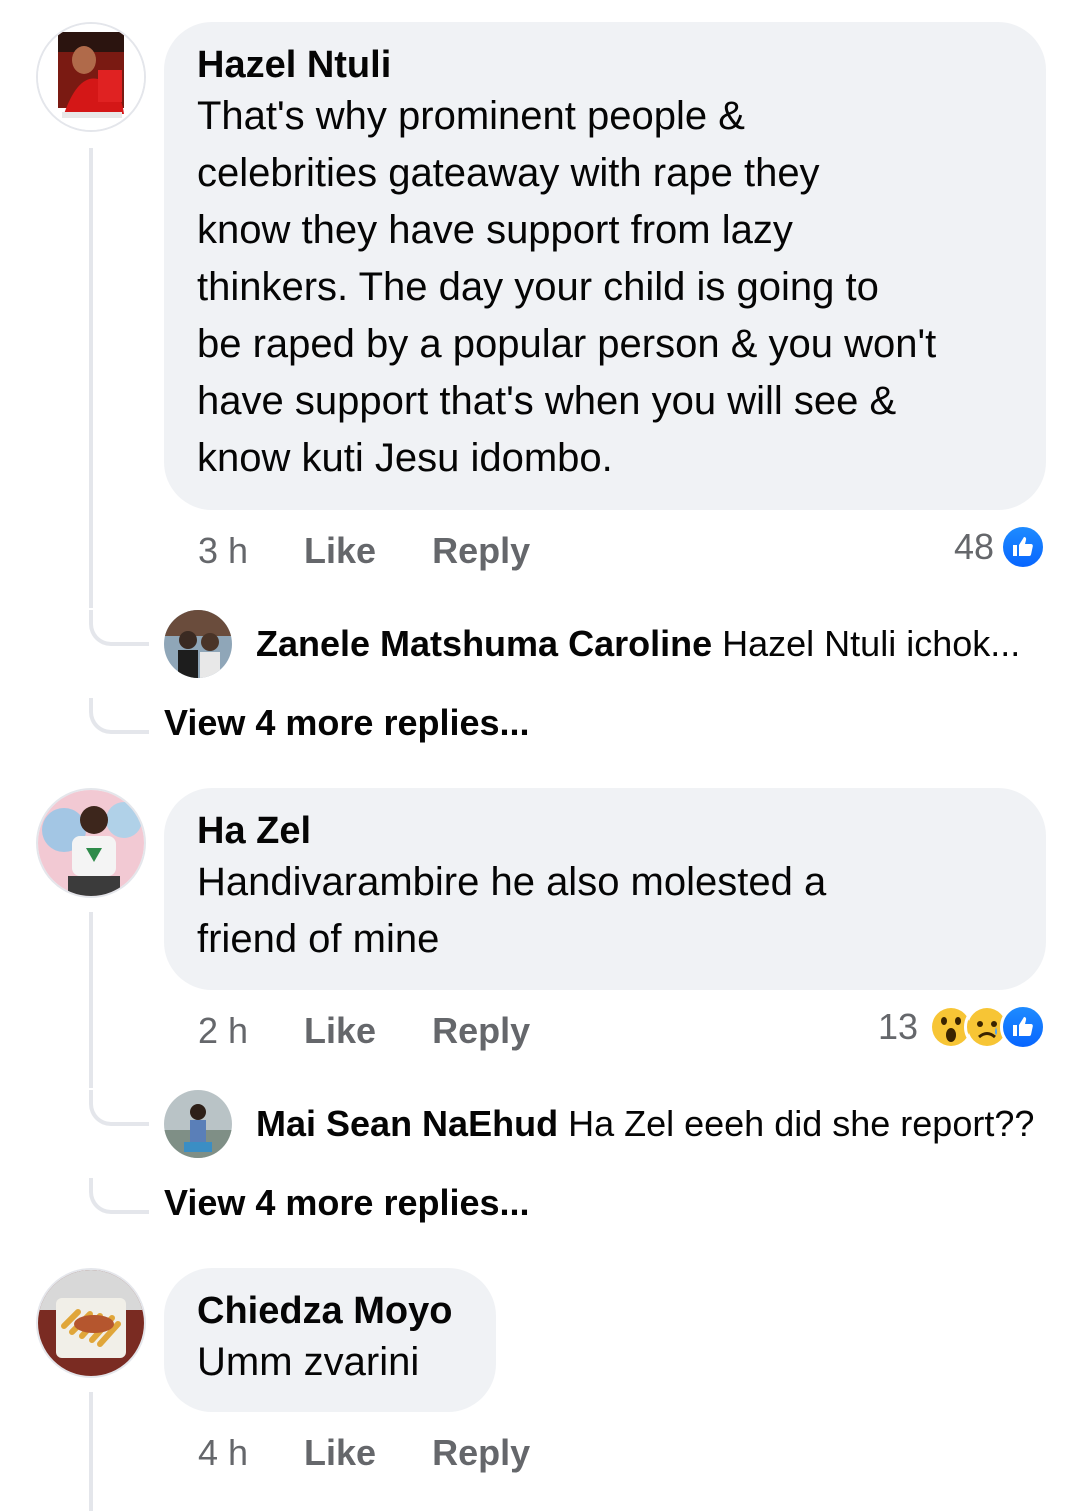  I want to click on comment-text-line: Handivarambire he also molested a, so click(512, 882).